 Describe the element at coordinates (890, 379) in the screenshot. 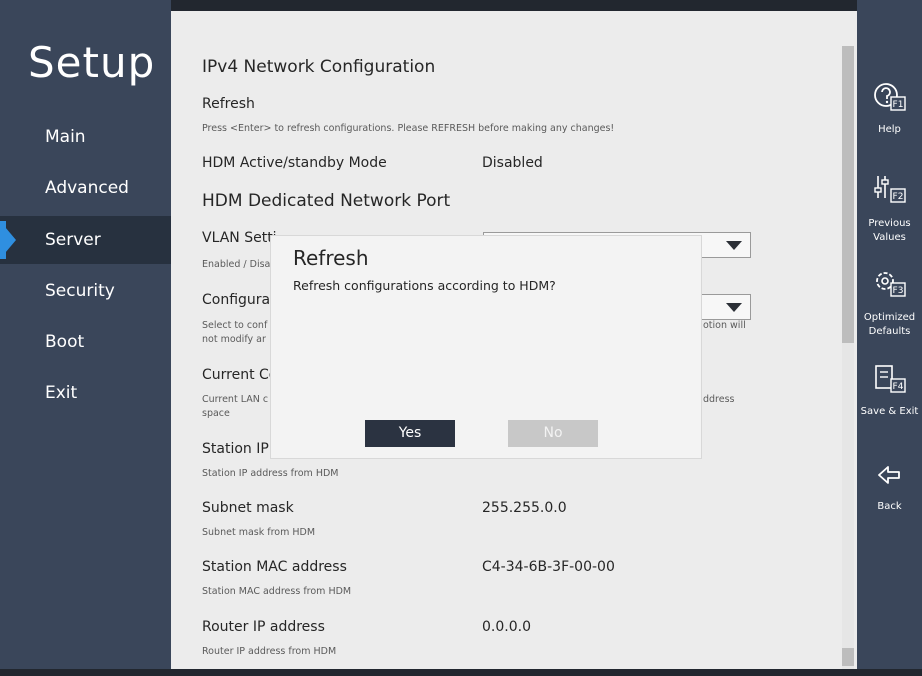

I see `save-exit-f4-icon: F4` at that location.